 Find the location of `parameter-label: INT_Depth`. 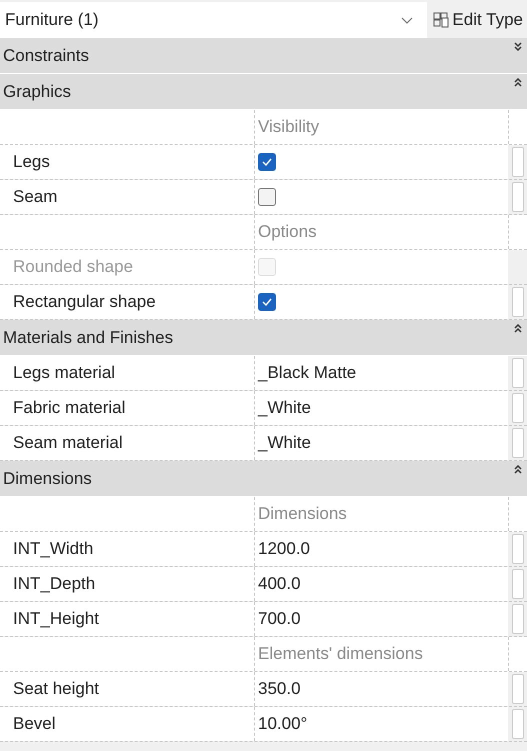

parameter-label: INT_Depth is located at coordinates (127, 584).